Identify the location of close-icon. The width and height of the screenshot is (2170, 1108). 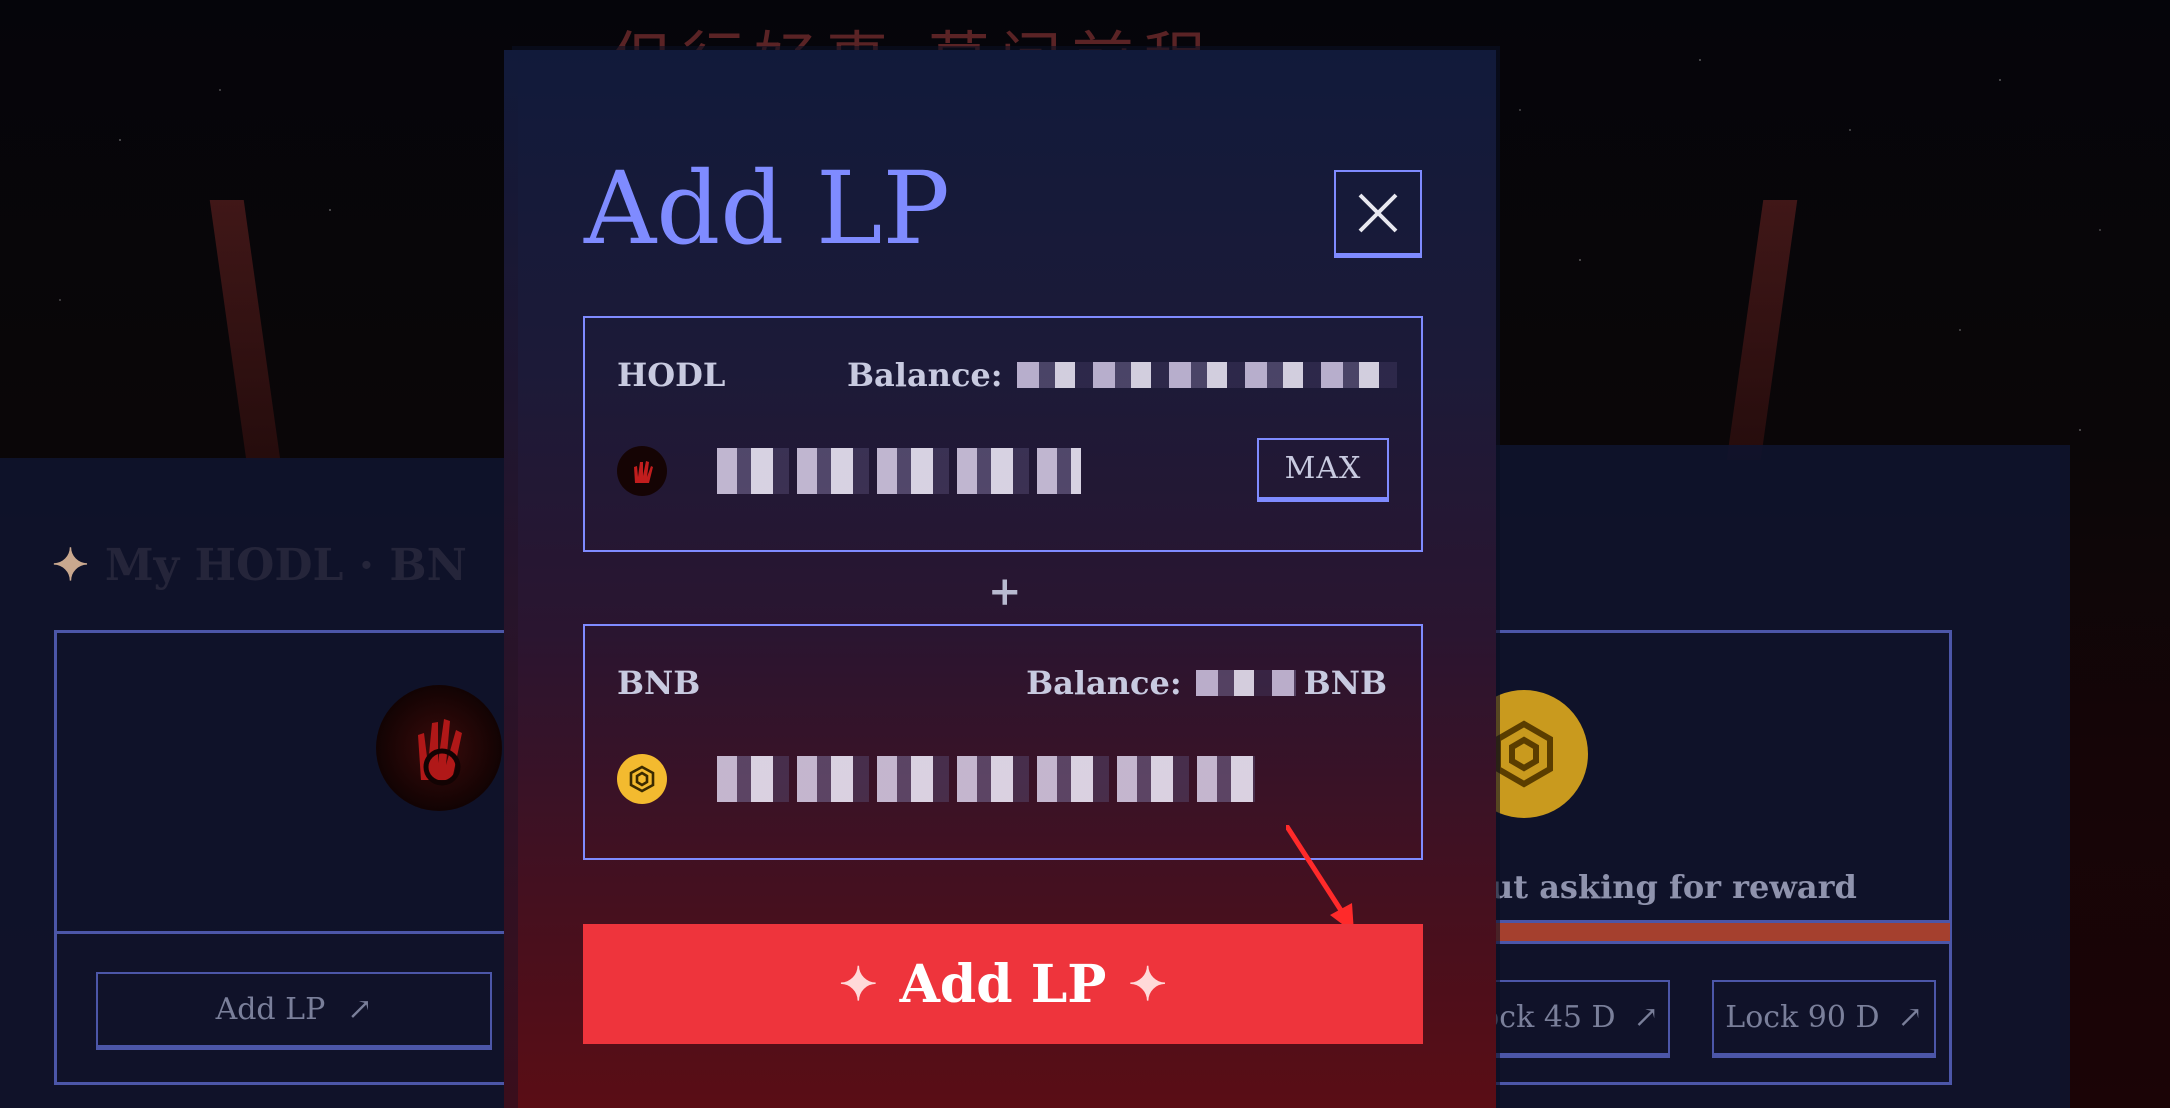
(1378, 212).